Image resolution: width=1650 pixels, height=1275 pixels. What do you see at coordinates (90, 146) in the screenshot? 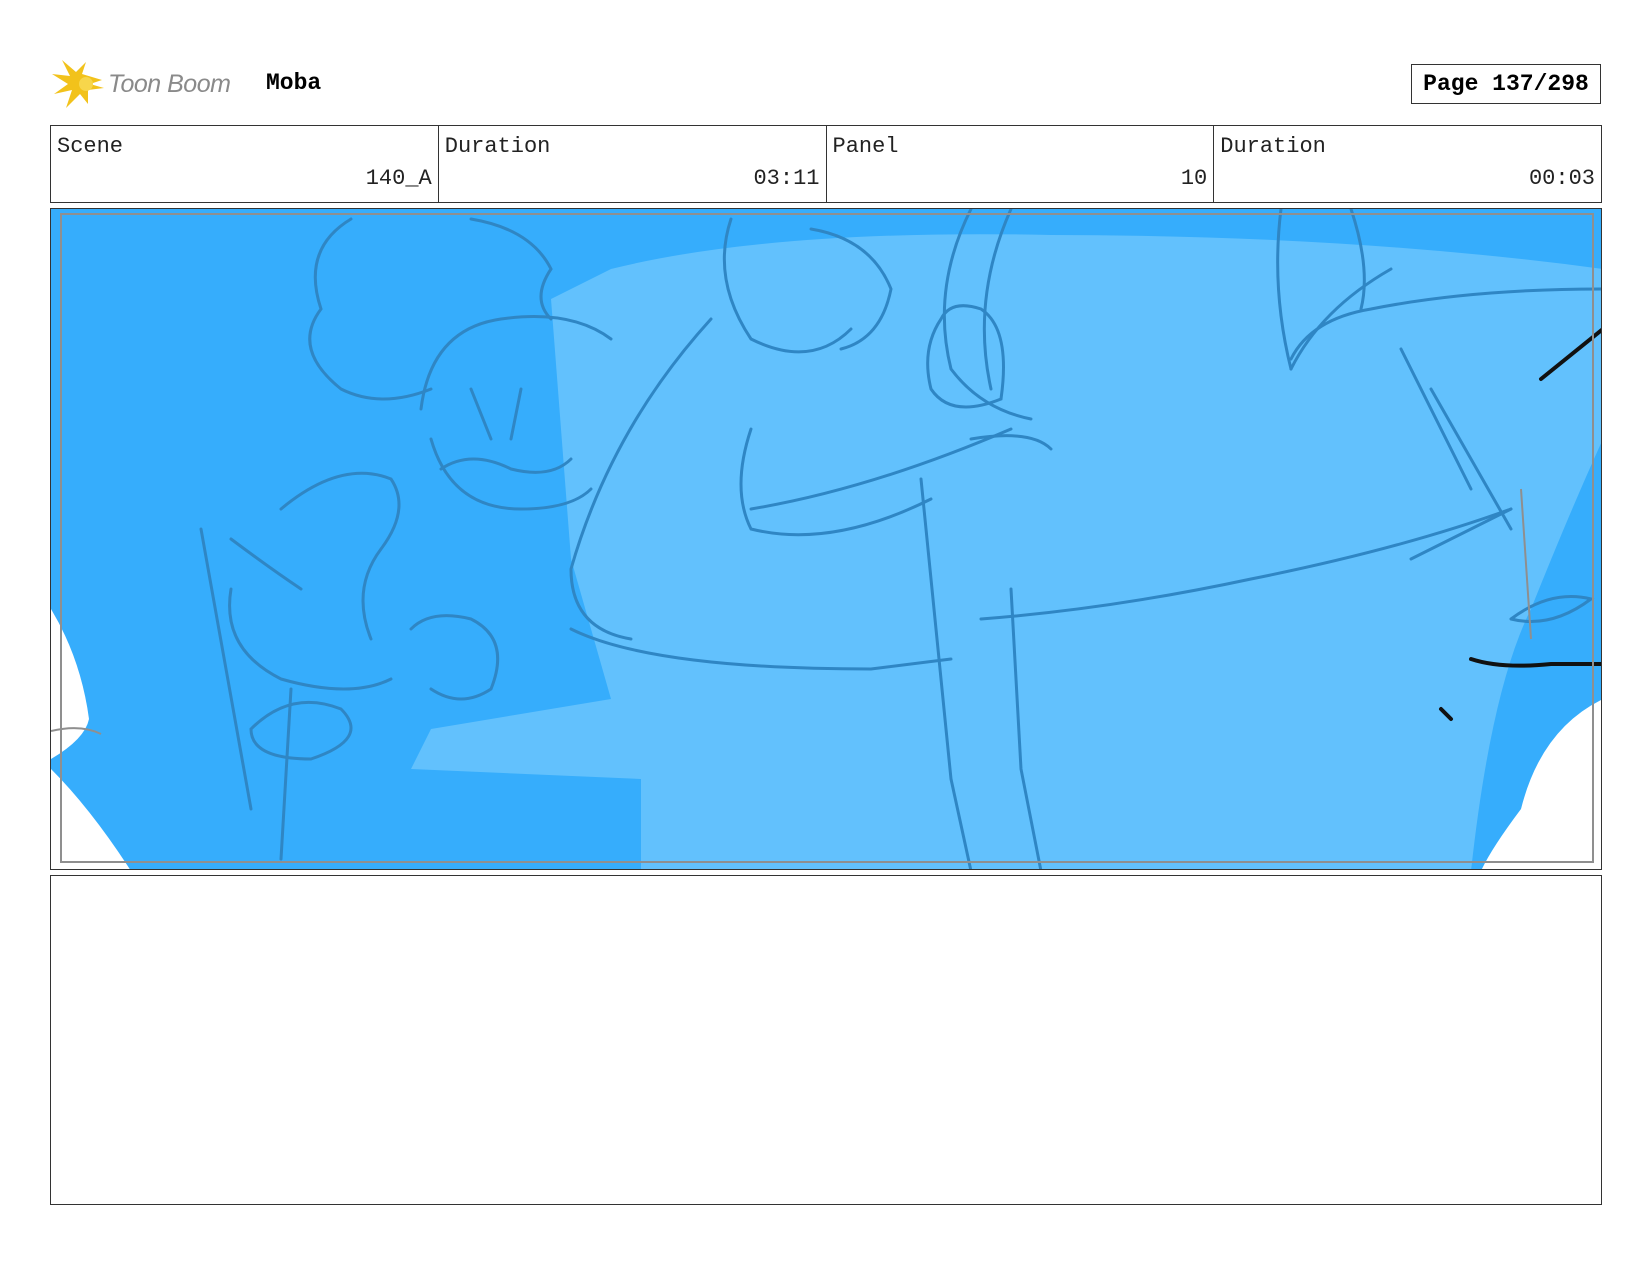
I see `scene-label: Scene` at bounding box center [90, 146].